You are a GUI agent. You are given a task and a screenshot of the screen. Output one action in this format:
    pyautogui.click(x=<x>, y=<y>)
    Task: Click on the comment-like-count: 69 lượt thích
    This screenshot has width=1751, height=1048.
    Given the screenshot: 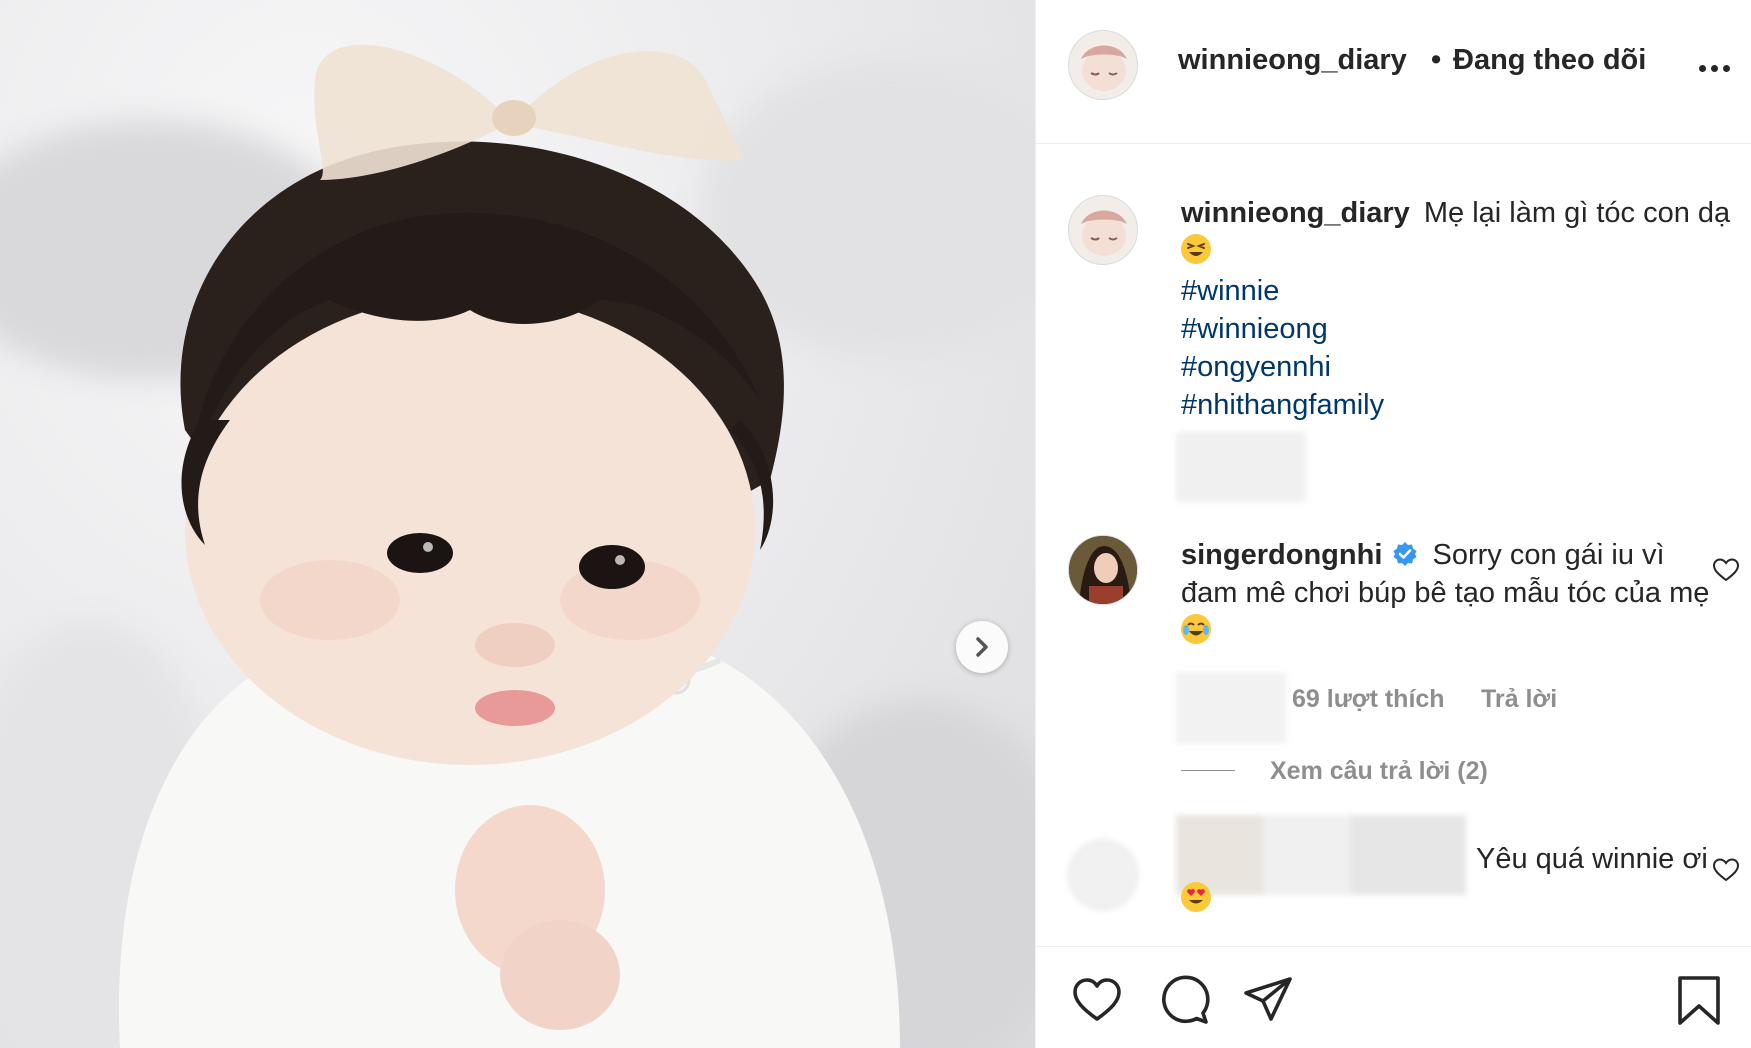 What is the action you would take?
    pyautogui.click(x=1368, y=699)
    